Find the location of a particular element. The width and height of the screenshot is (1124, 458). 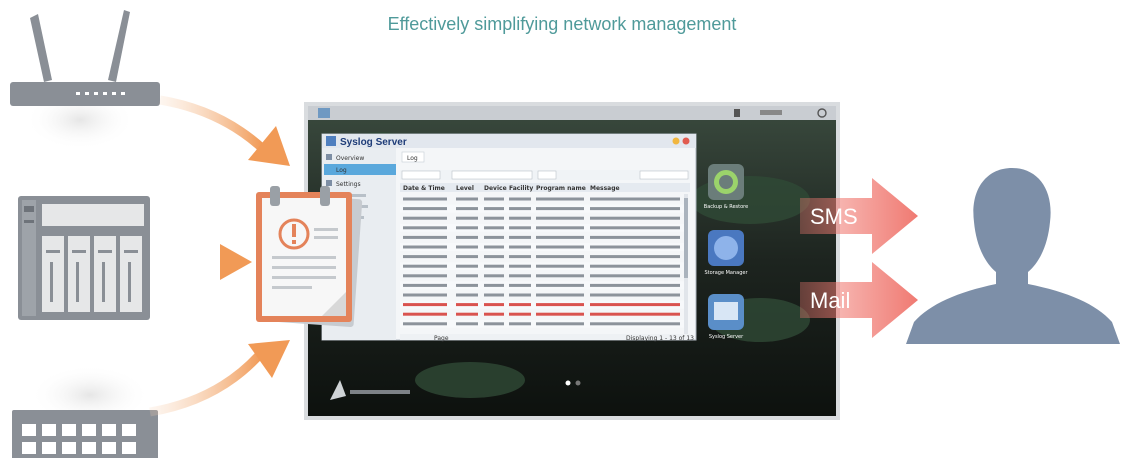

svg-text: Syslog Server is located at coordinates (726, 337).